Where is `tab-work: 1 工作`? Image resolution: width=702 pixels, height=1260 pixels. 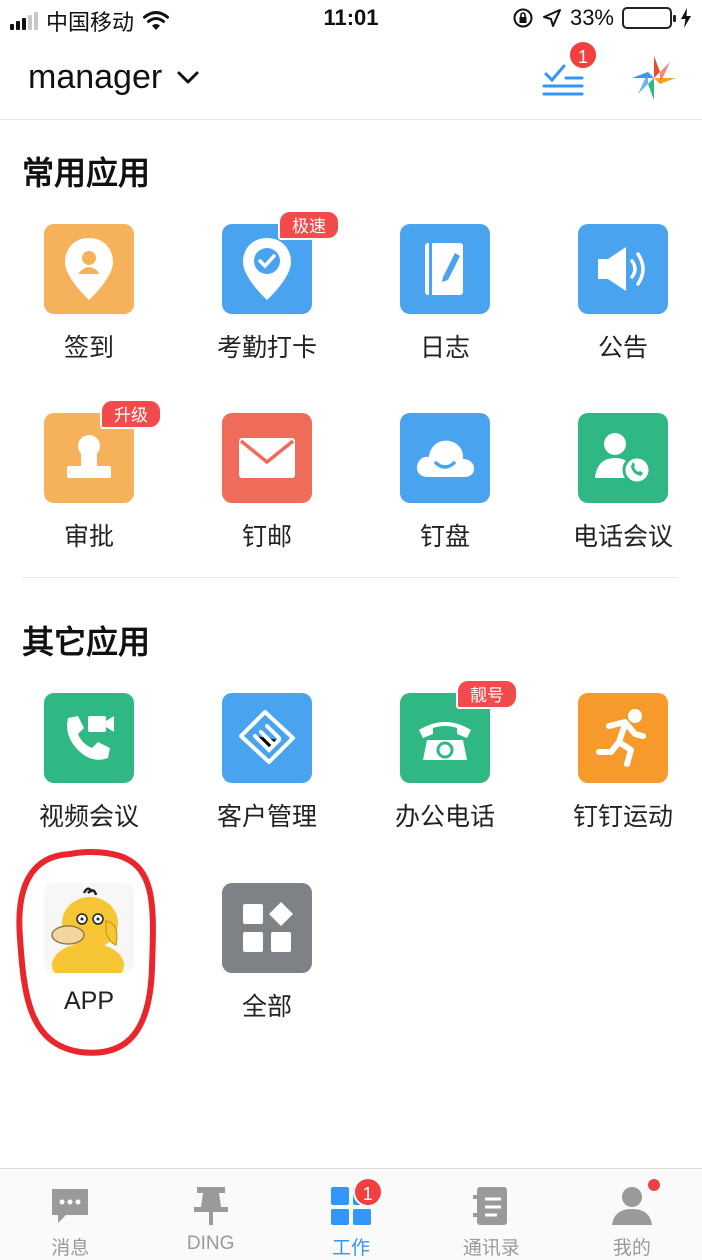 tab-work: 1 工作 is located at coordinates (351, 1214).